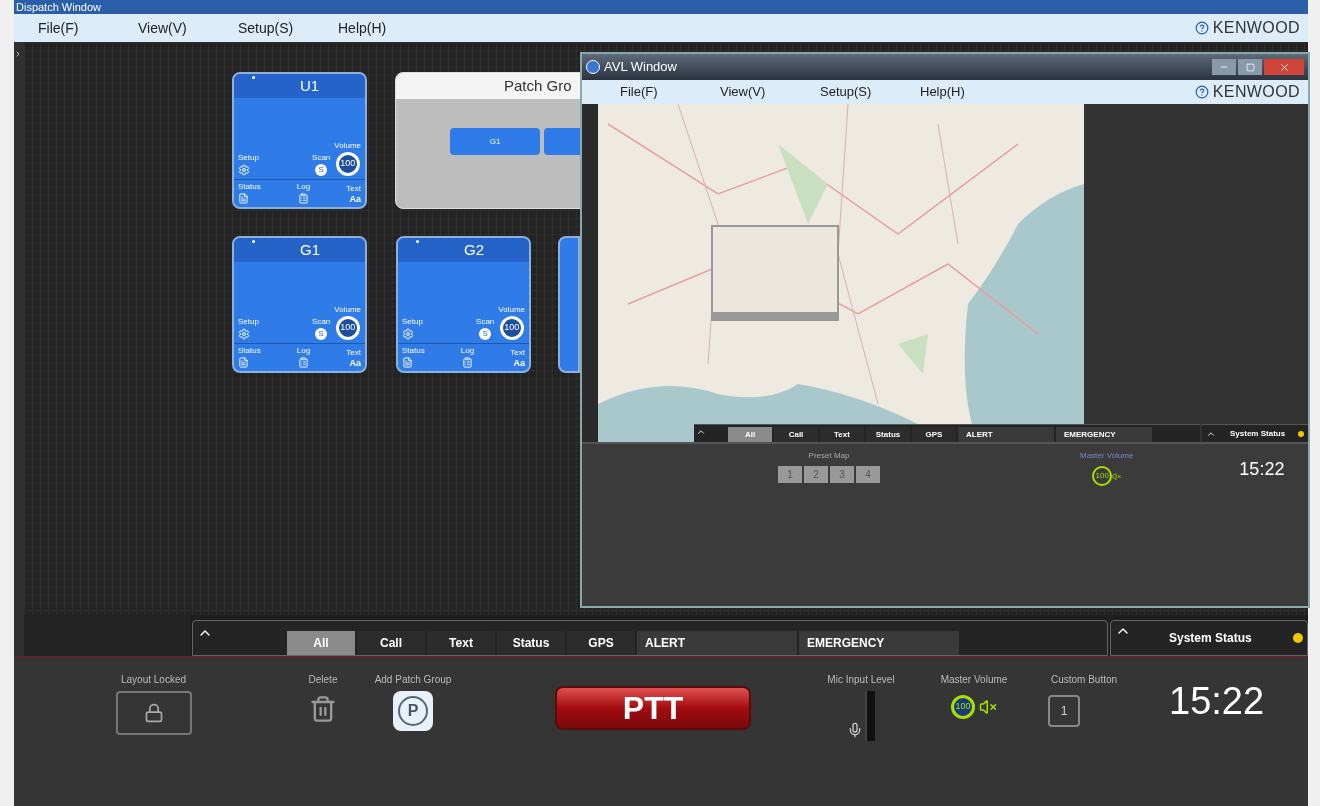  Describe the element at coordinates (310, 85) in the screenshot. I see `card-title: U1` at that location.